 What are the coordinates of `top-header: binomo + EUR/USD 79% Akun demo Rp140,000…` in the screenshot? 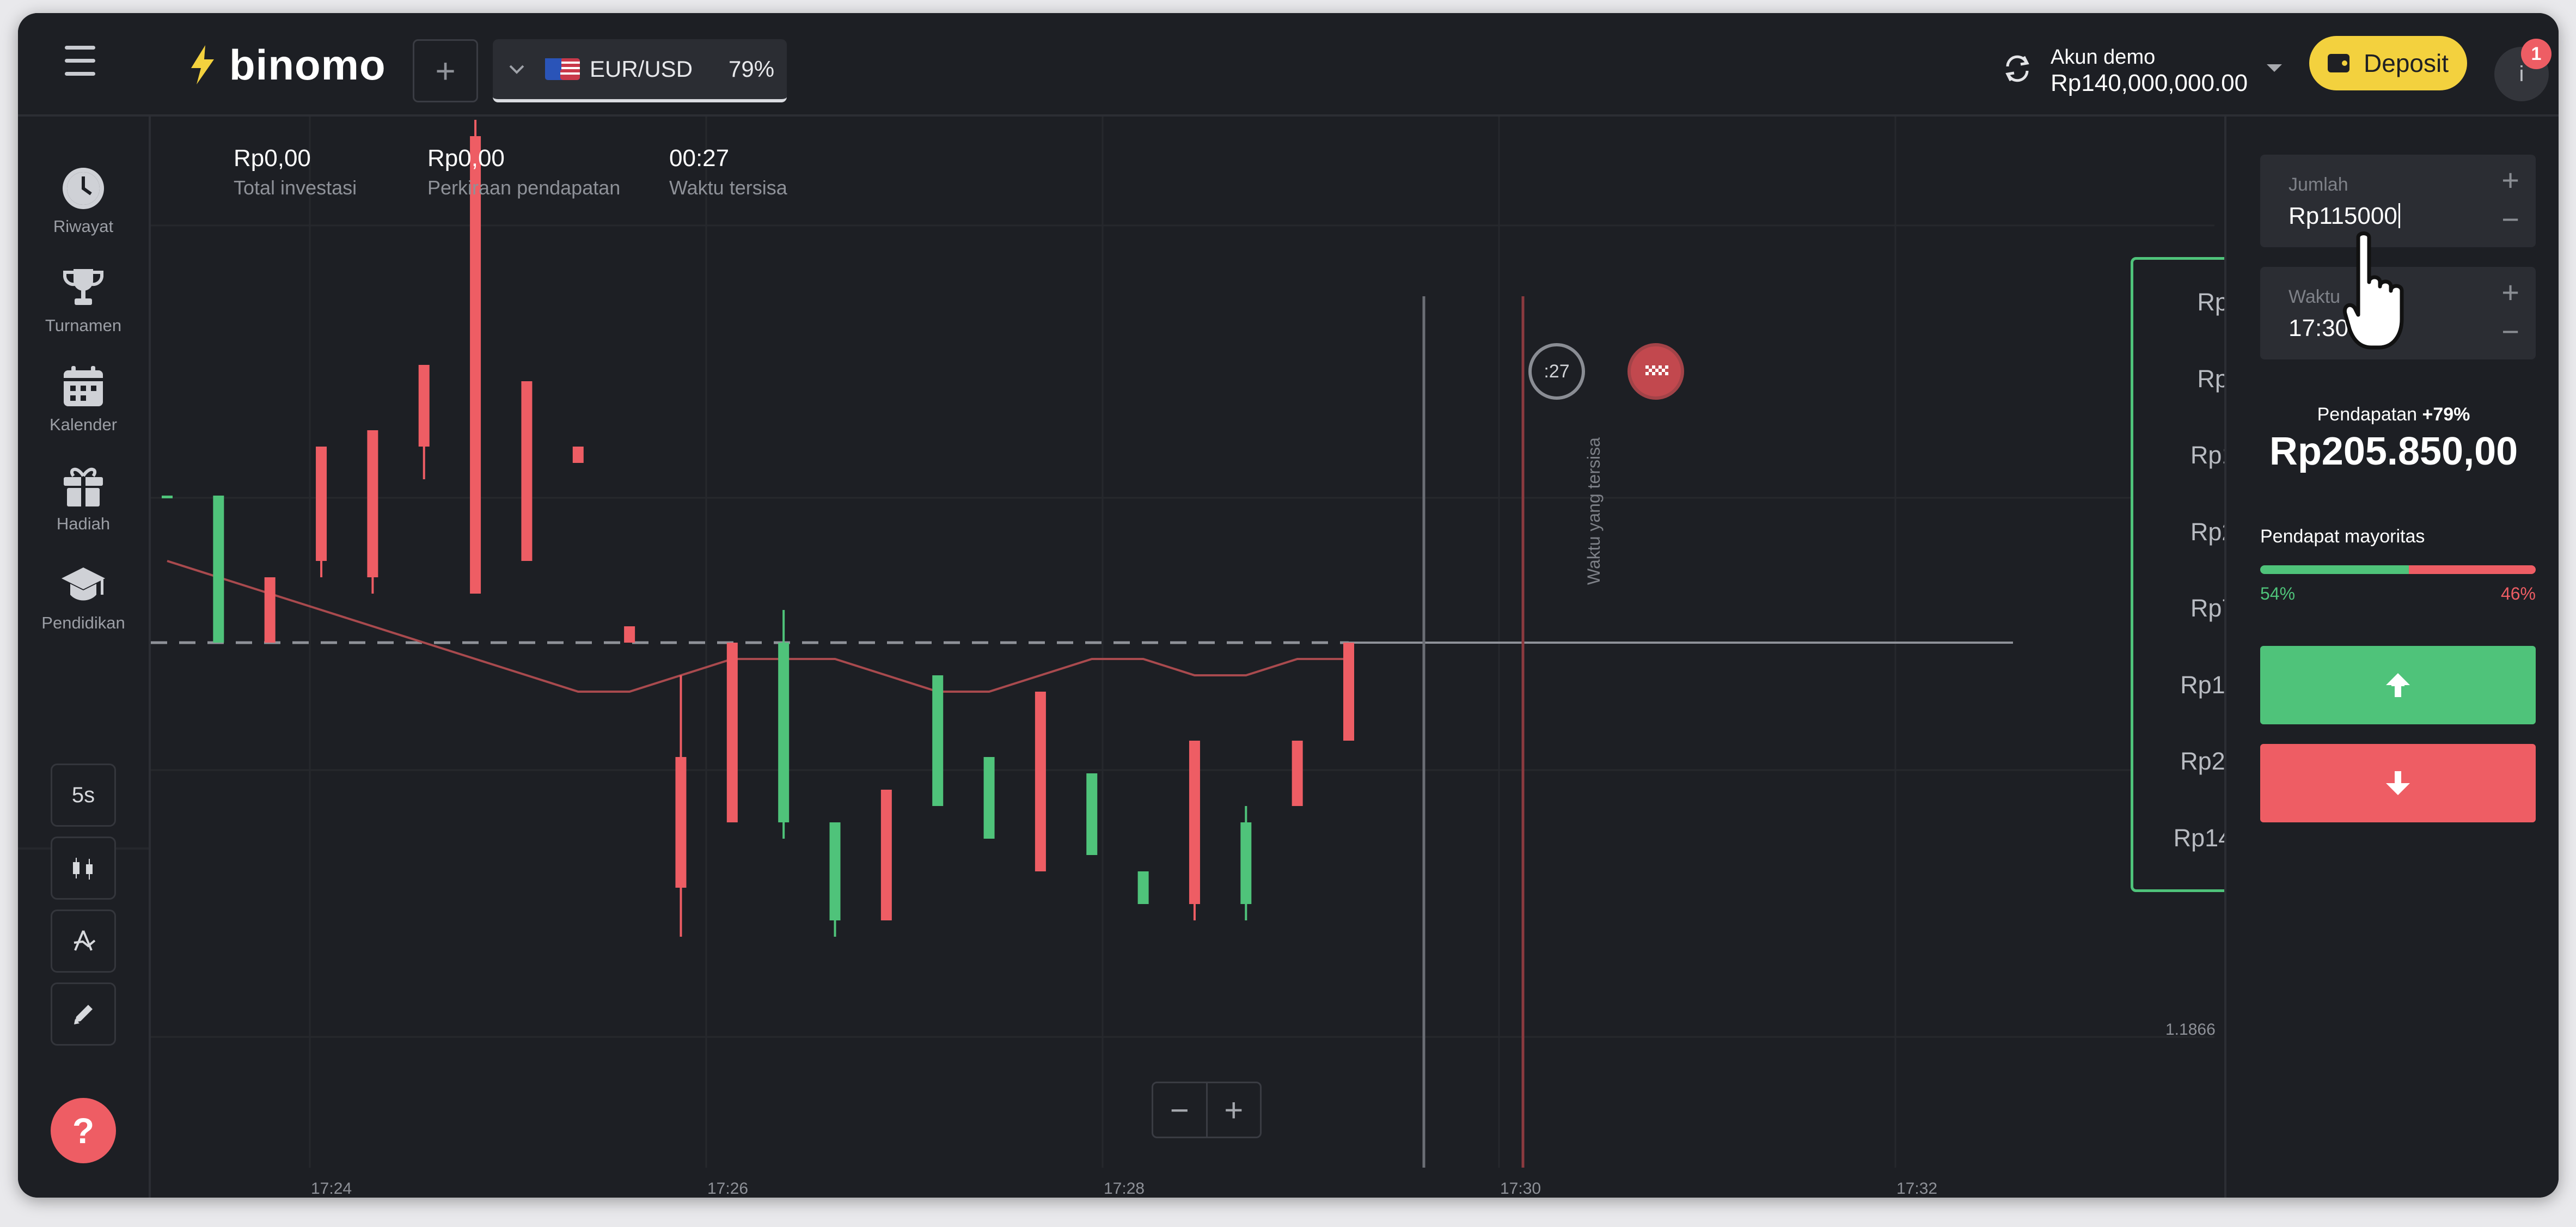 It's located at (1288, 65).